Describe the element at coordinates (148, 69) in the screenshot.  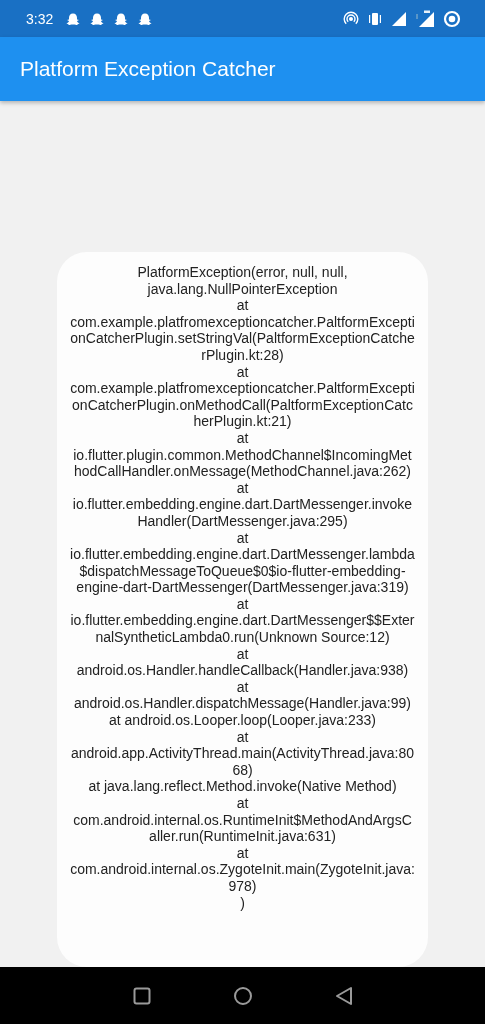
I see `app-bar-title: Platform Exception Catcher` at that location.